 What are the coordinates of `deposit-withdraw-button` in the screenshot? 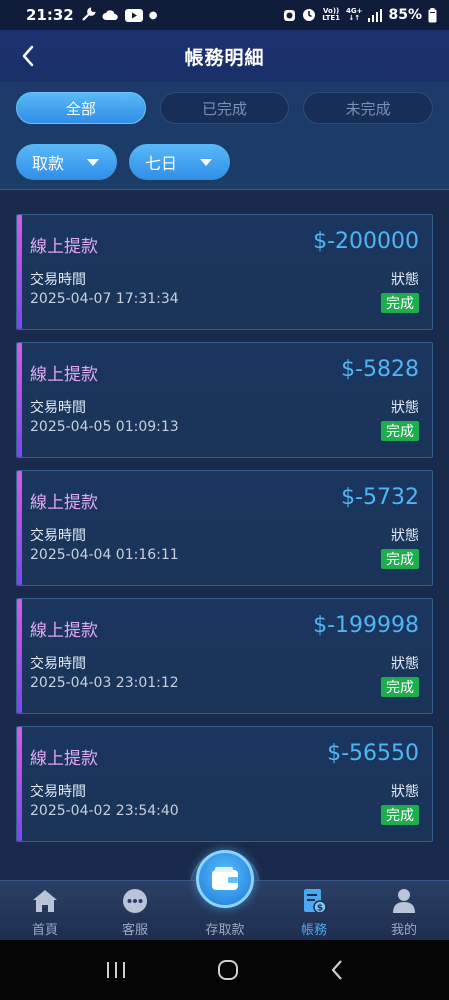 It's located at (225, 879).